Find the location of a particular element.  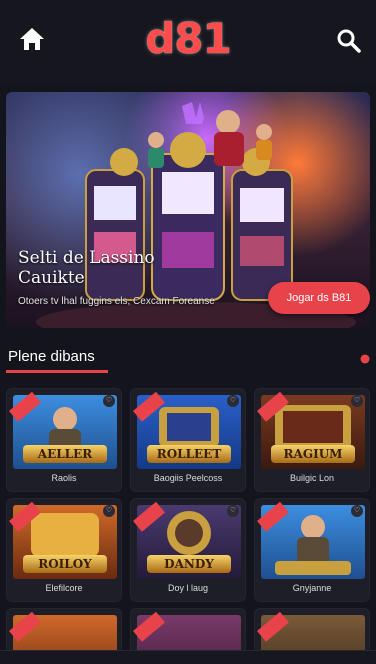

game-plate: AELLER is located at coordinates (65, 454).